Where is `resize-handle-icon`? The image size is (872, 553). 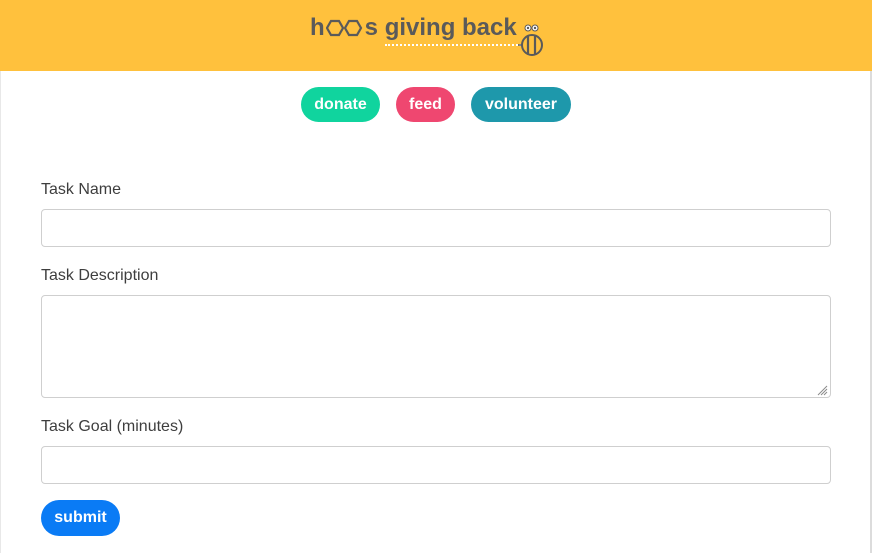
resize-handle-icon is located at coordinates (822, 389).